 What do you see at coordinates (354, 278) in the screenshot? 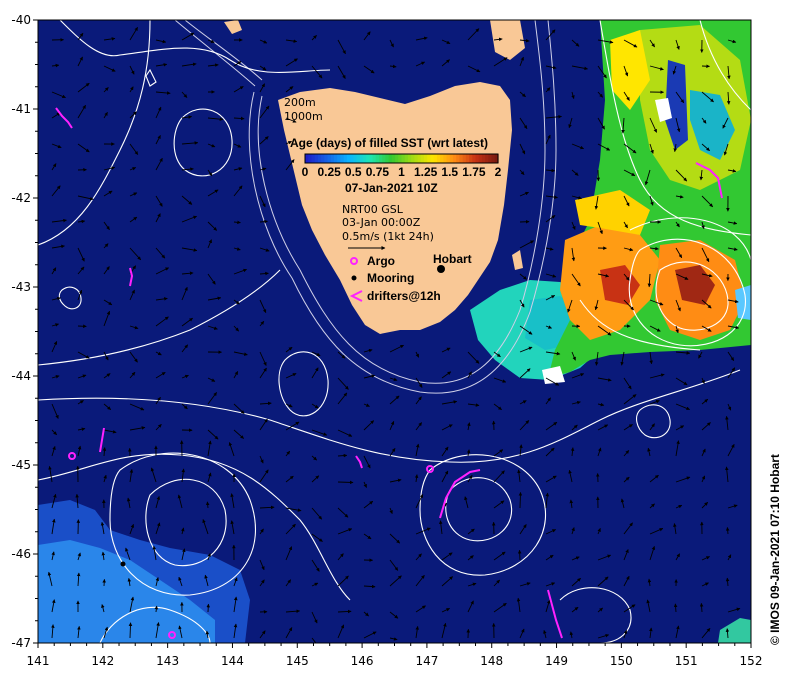
I see `mooring-legend-icon` at bounding box center [354, 278].